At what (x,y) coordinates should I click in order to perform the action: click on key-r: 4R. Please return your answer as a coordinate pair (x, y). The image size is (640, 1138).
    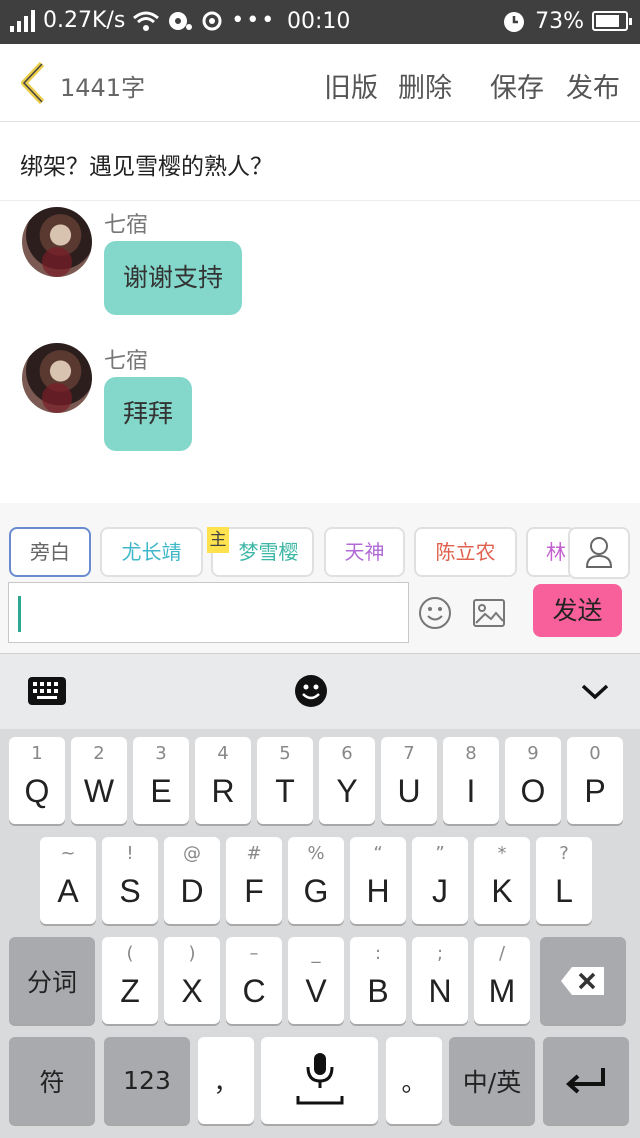
    Looking at the image, I should click on (223, 780).